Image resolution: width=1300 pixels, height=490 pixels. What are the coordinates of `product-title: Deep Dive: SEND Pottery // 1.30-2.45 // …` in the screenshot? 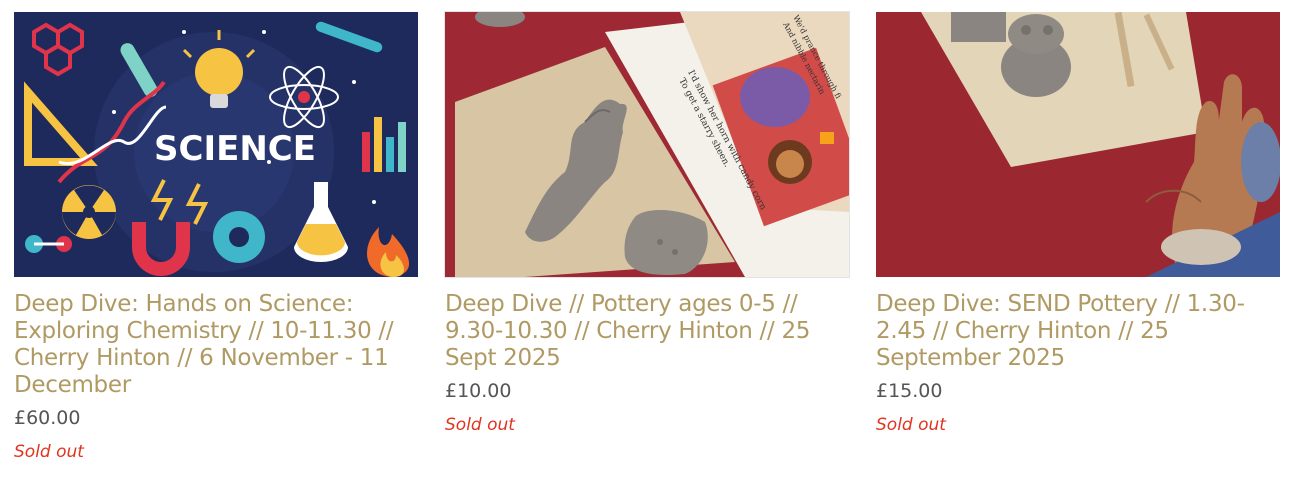 It's located at (1078, 331).